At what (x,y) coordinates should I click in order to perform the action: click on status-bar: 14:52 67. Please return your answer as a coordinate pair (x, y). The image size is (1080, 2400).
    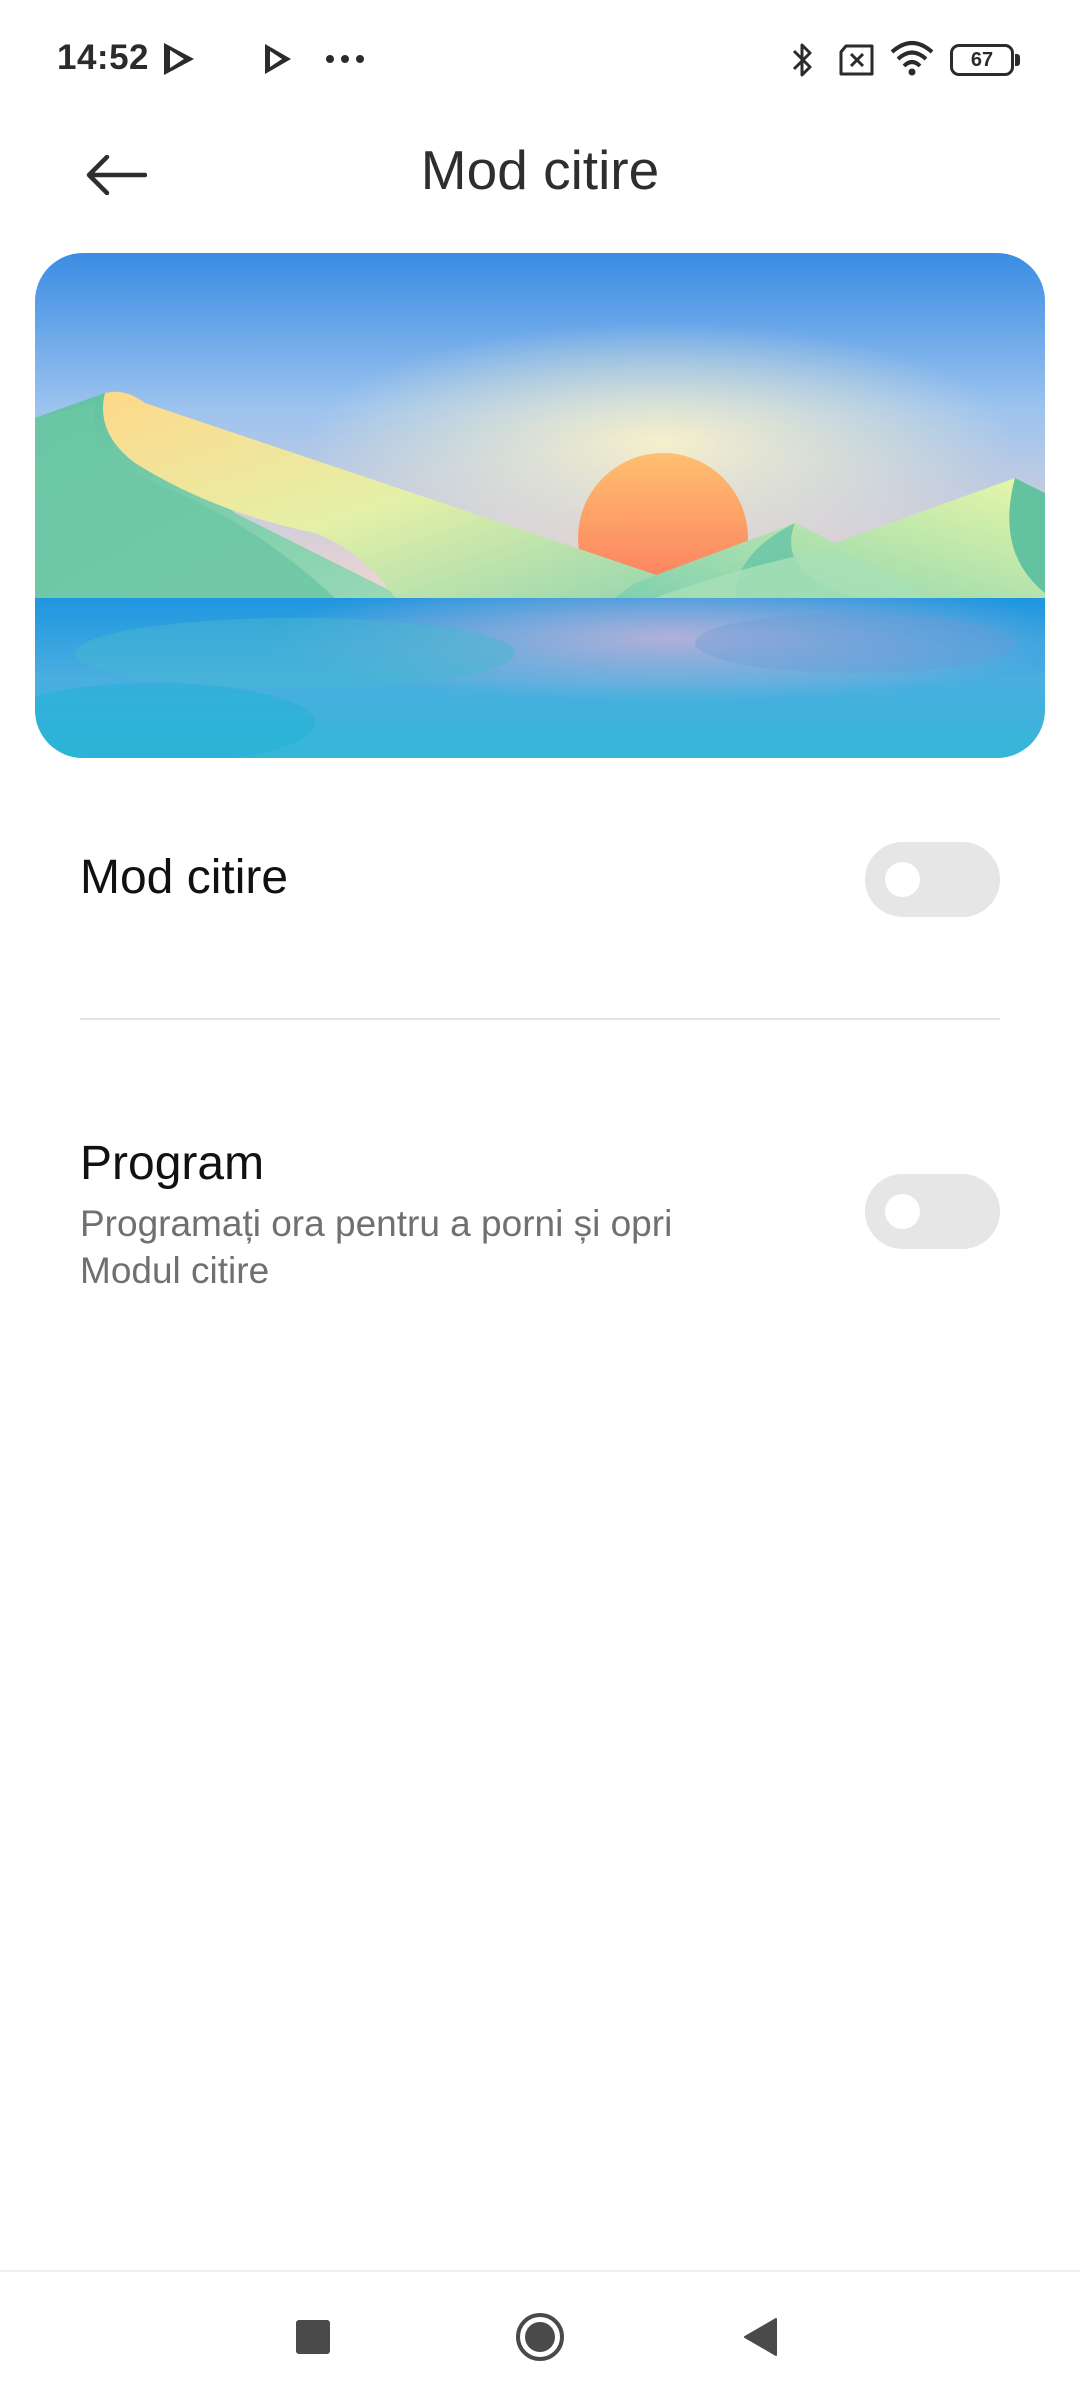
    Looking at the image, I should click on (540, 60).